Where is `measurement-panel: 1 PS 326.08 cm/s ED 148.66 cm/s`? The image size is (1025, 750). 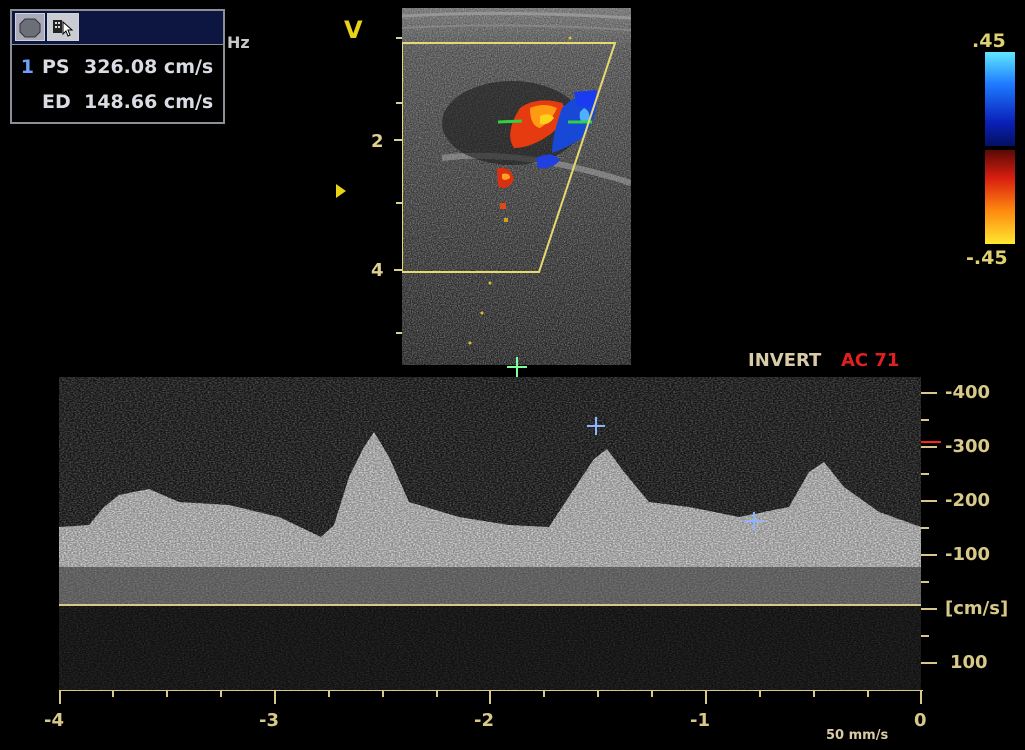
measurement-panel: 1 PS 326.08 cm/s ED 148.66 cm/s is located at coordinates (117, 66).